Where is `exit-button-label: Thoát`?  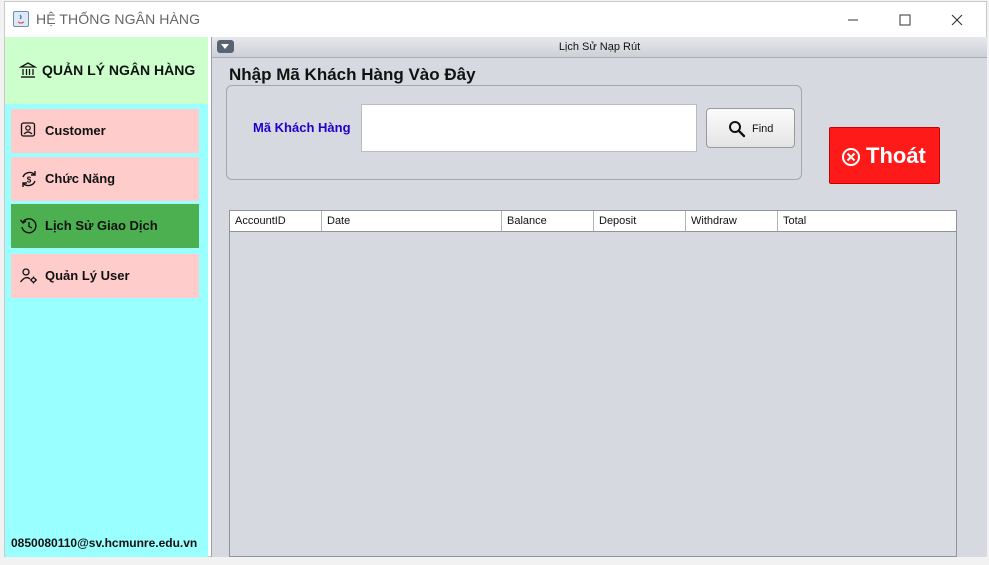
exit-button-label: Thoát is located at coordinates (896, 155).